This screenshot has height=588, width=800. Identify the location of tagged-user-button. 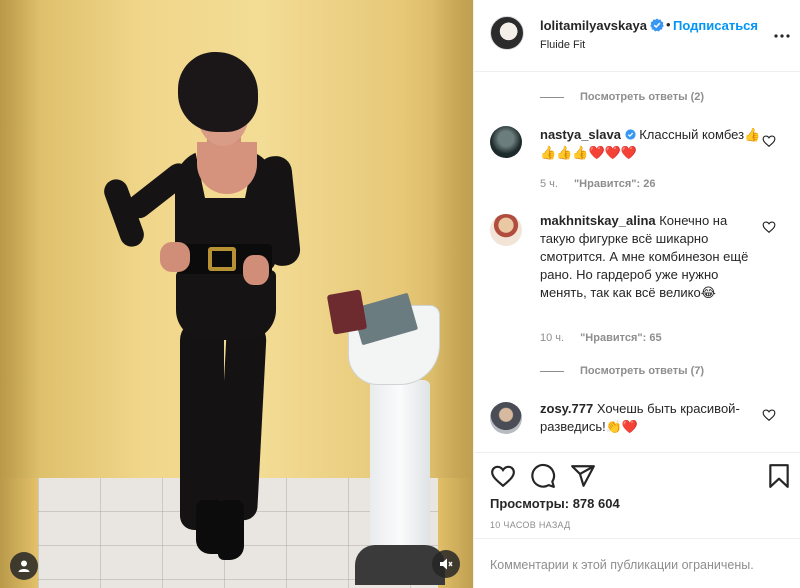
(24, 566).